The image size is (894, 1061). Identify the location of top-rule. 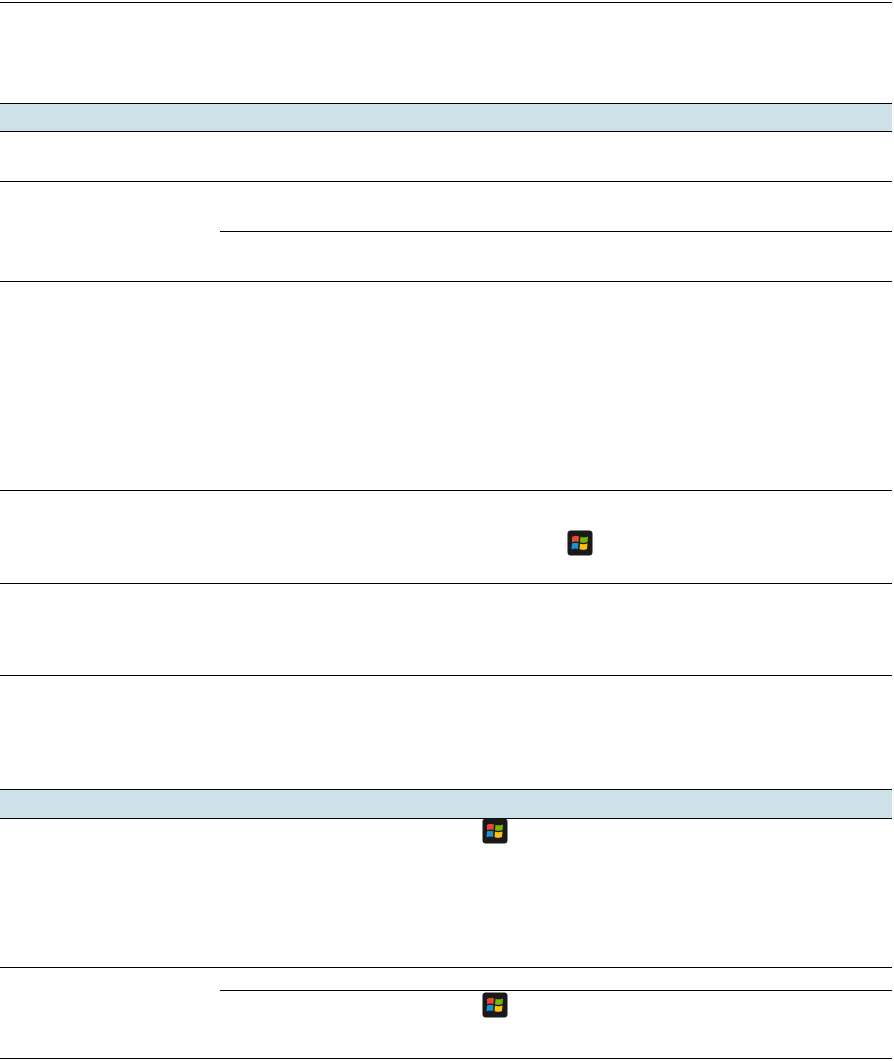
(446, 2).